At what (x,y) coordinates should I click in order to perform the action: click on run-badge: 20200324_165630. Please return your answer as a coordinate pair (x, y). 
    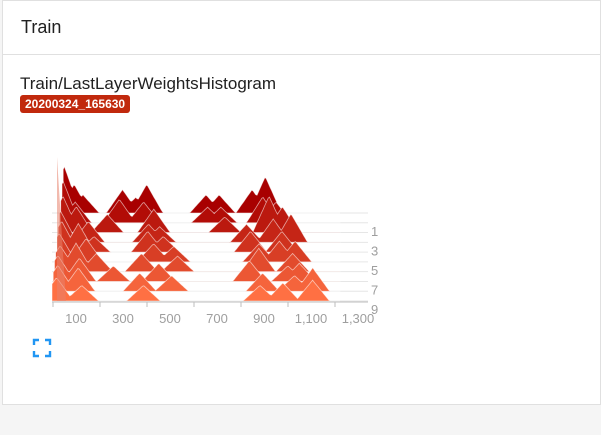
    Looking at the image, I should click on (75, 104).